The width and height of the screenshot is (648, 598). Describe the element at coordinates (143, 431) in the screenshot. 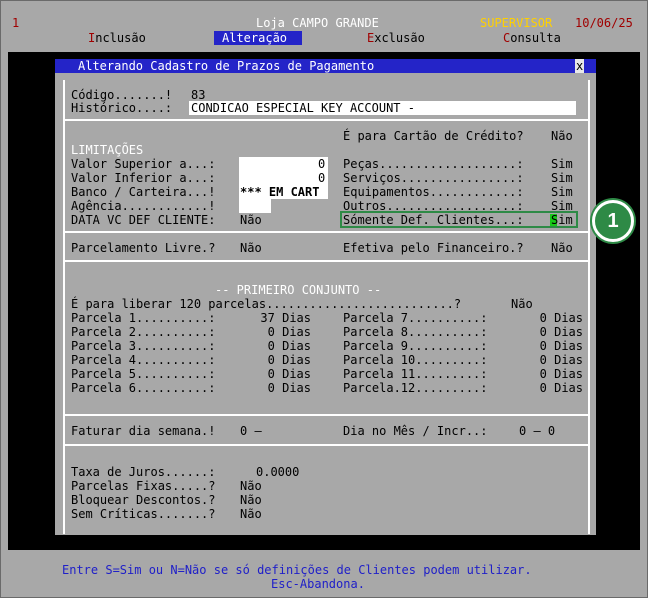

I see `faturar-label: Faturar dia semana.!` at that location.